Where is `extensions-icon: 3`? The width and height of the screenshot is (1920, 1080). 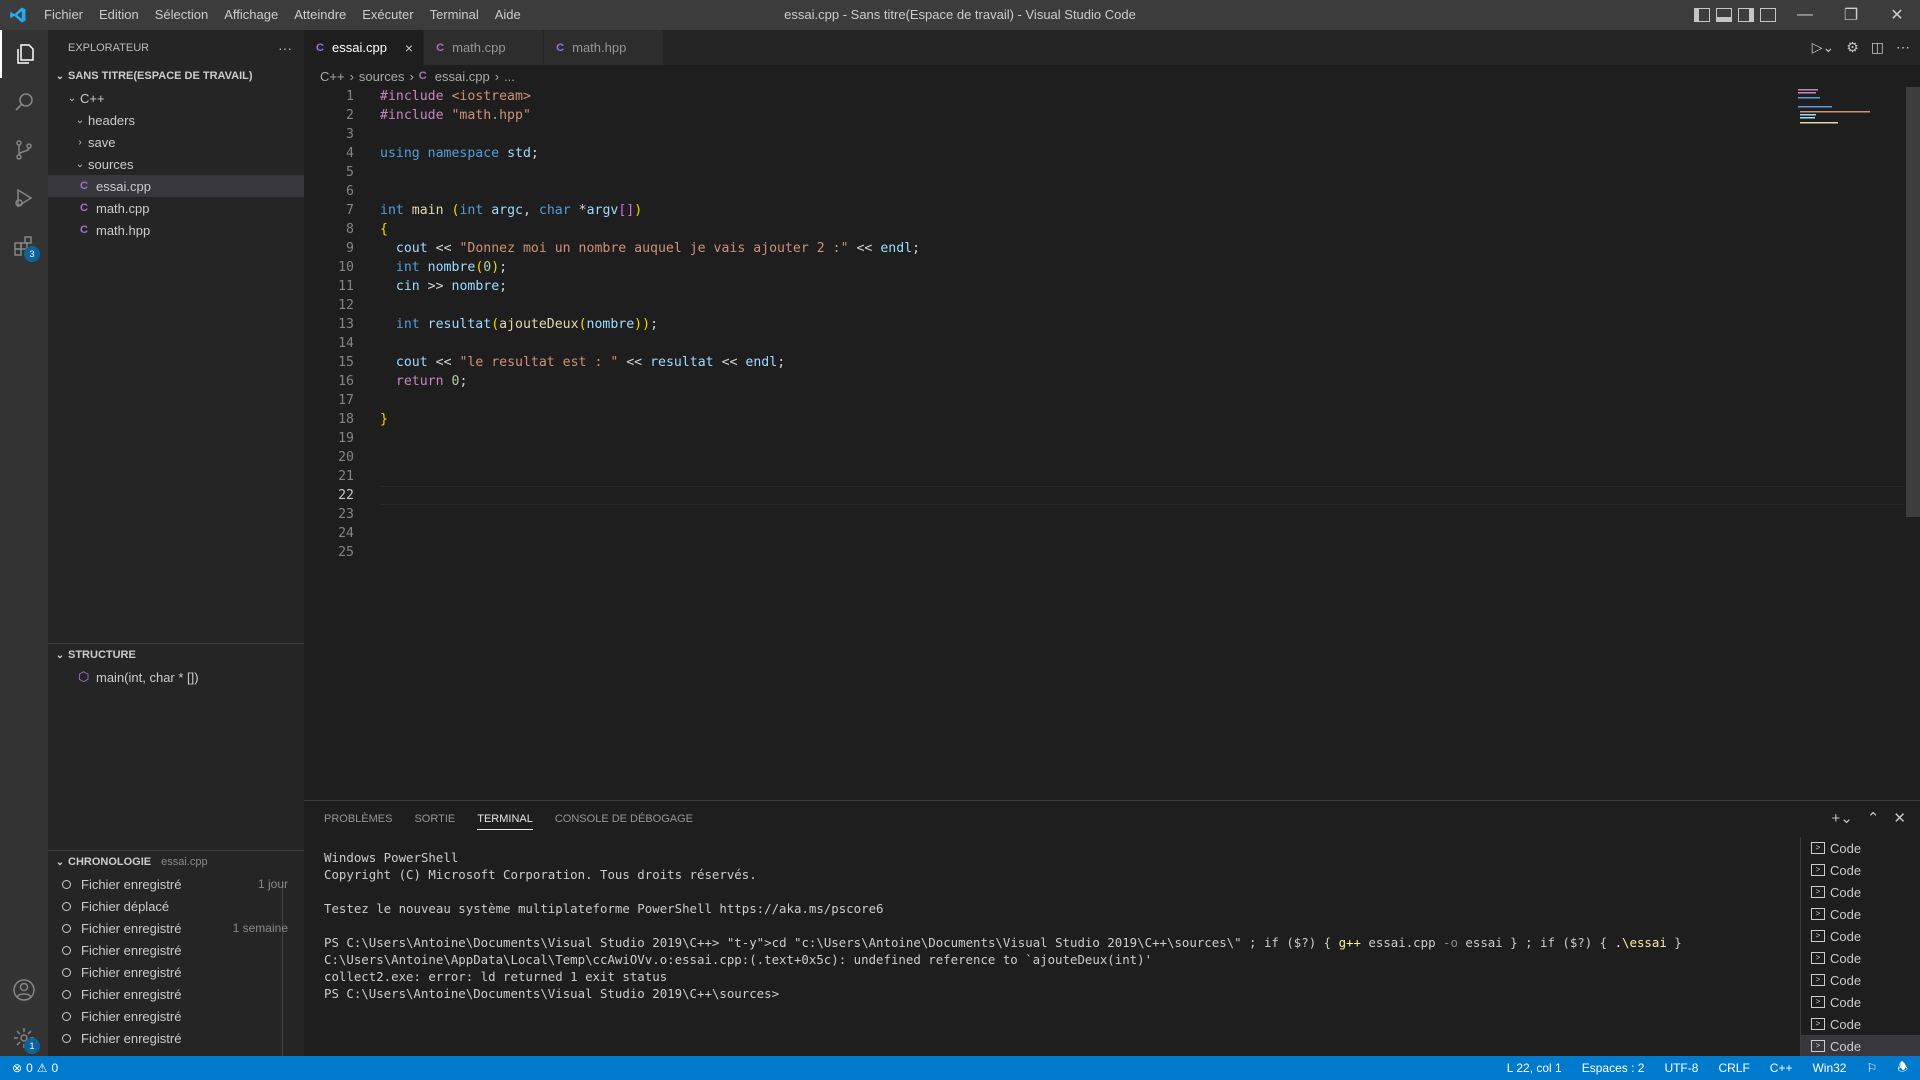 extensions-icon: 3 is located at coordinates (24, 246).